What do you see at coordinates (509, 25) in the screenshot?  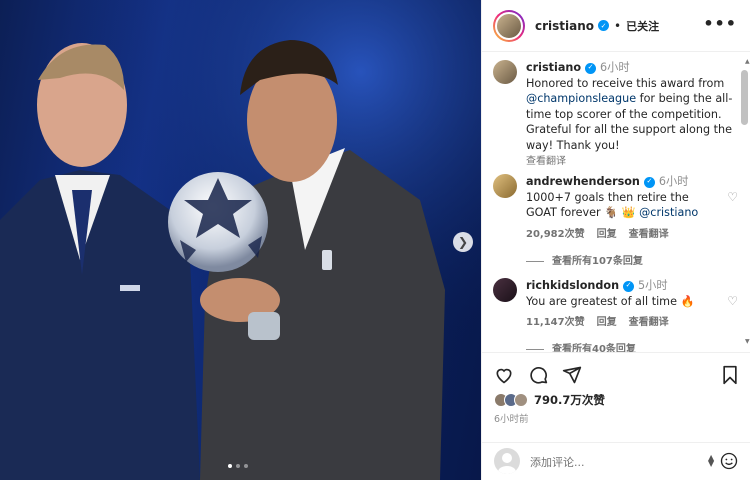 I see `author-avatar` at bounding box center [509, 25].